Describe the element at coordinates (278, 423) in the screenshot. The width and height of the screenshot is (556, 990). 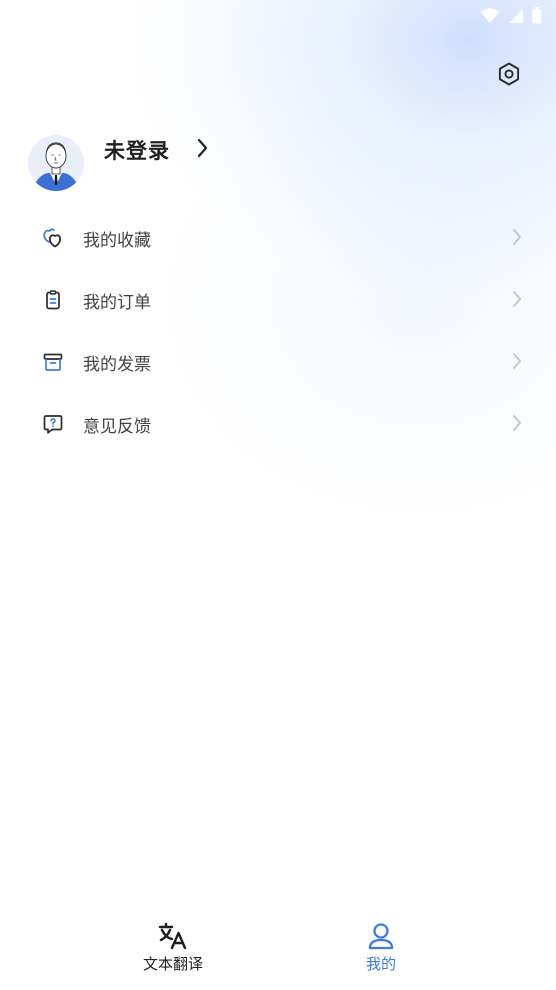
I see `menu-item-feedback: 意见反馈` at that location.